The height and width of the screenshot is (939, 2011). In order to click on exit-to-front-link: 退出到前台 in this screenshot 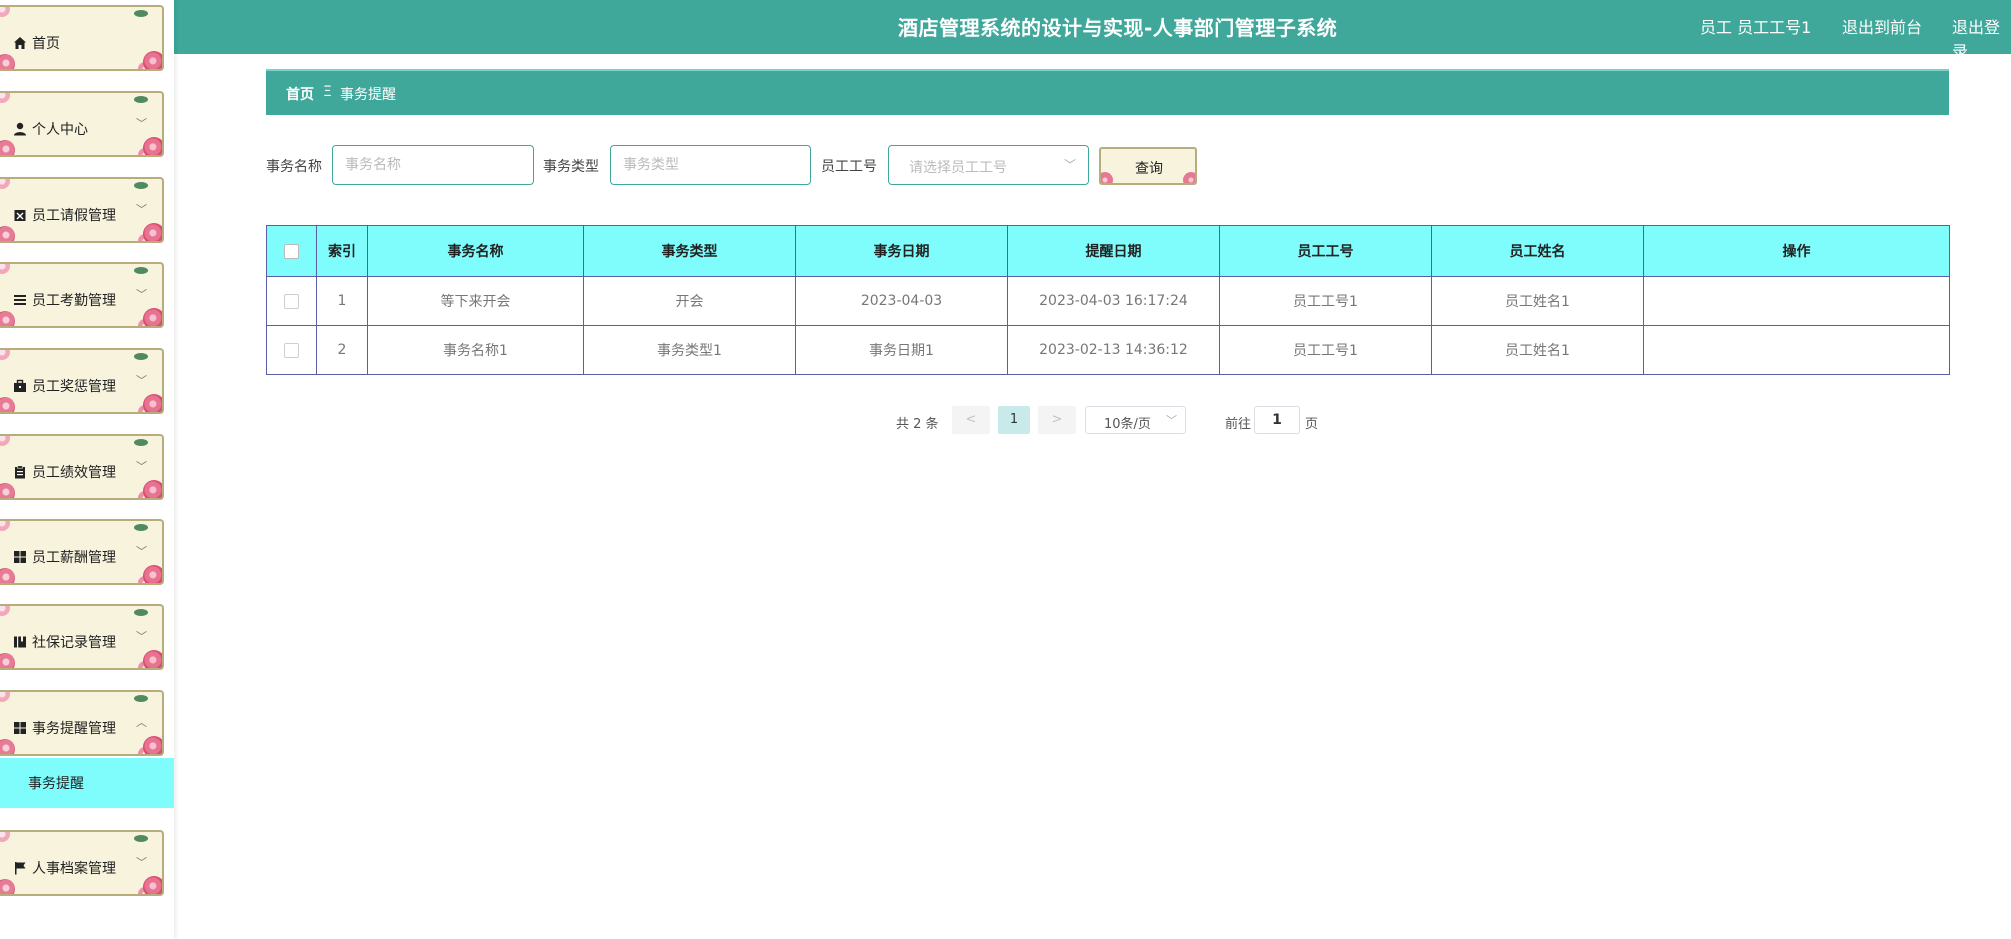, I will do `click(1882, 26)`.